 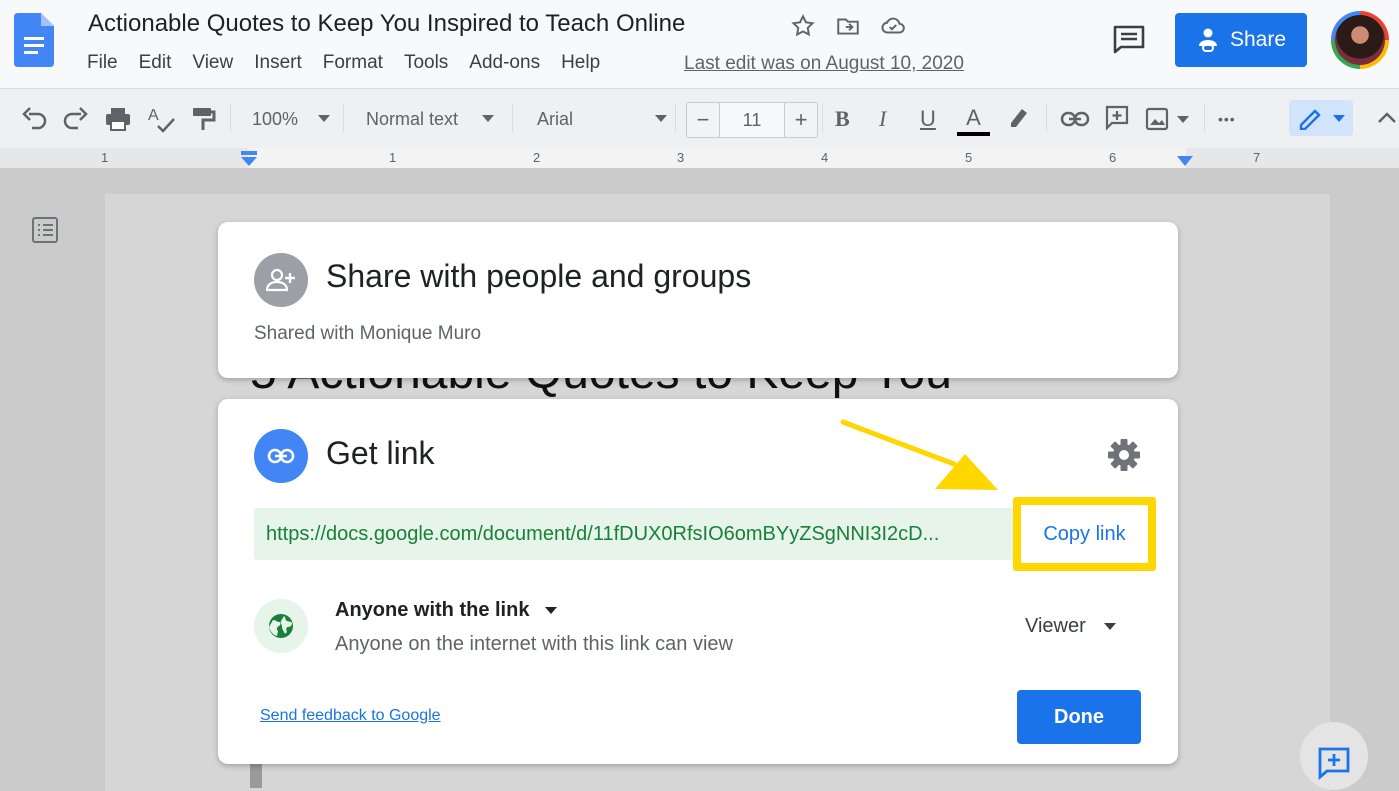 What do you see at coordinates (842, 119) in the screenshot?
I see `bold-button: B` at bounding box center [842, 119].